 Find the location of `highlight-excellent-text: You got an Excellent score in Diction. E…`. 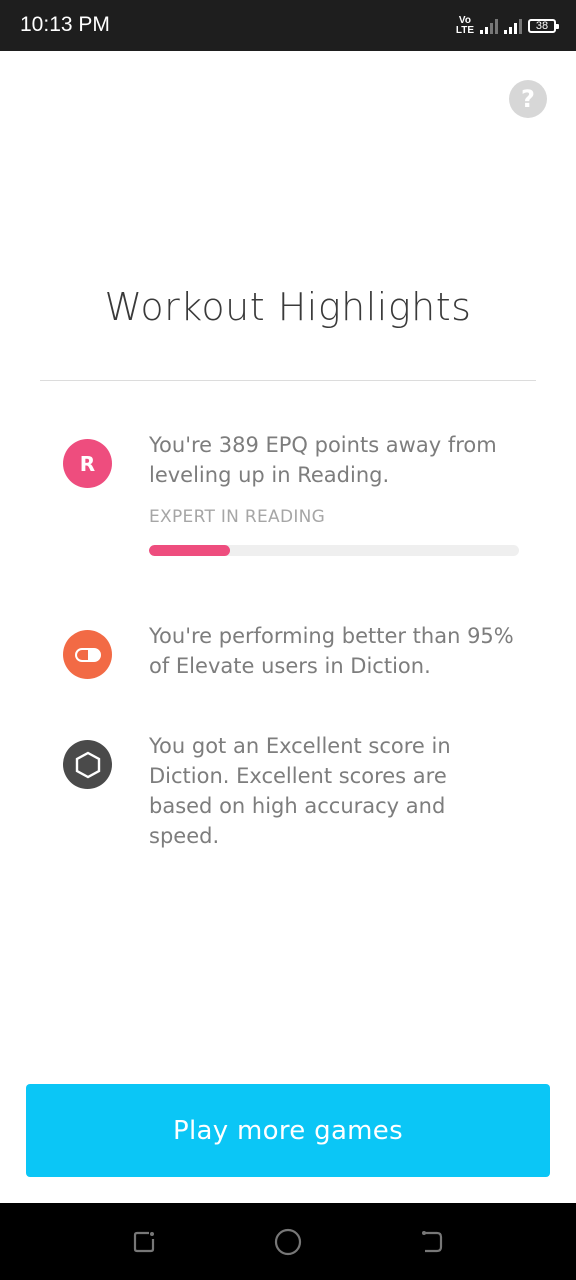

highlight-excellent-text: You got an Excellent score in Diction. E… is located at coordinates (300, 791).